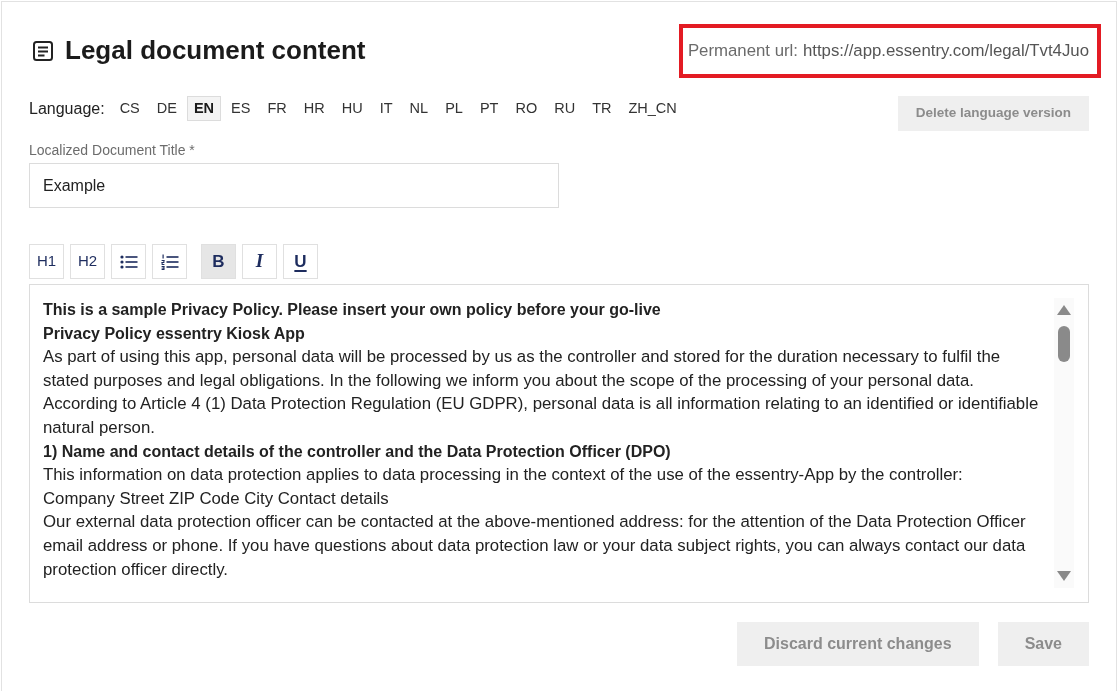  Describe the element at coordinates (526, 108) in the screenshot. I see `language-tab: RO` at that location.